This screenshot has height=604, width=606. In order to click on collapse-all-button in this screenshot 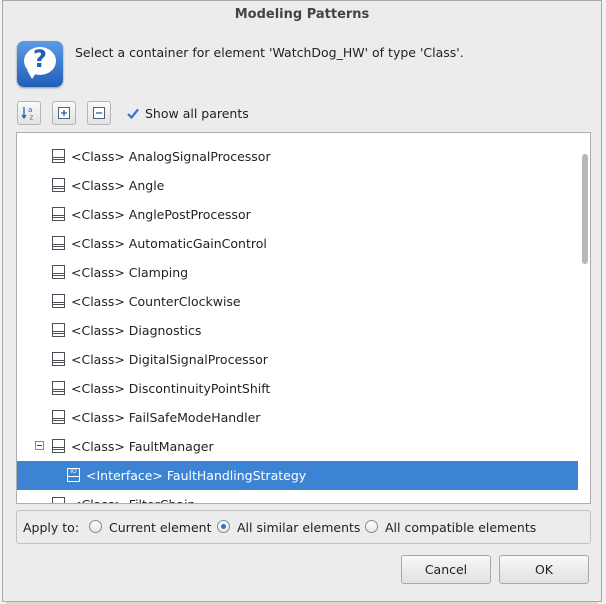, I will do `click(99, 113)`.